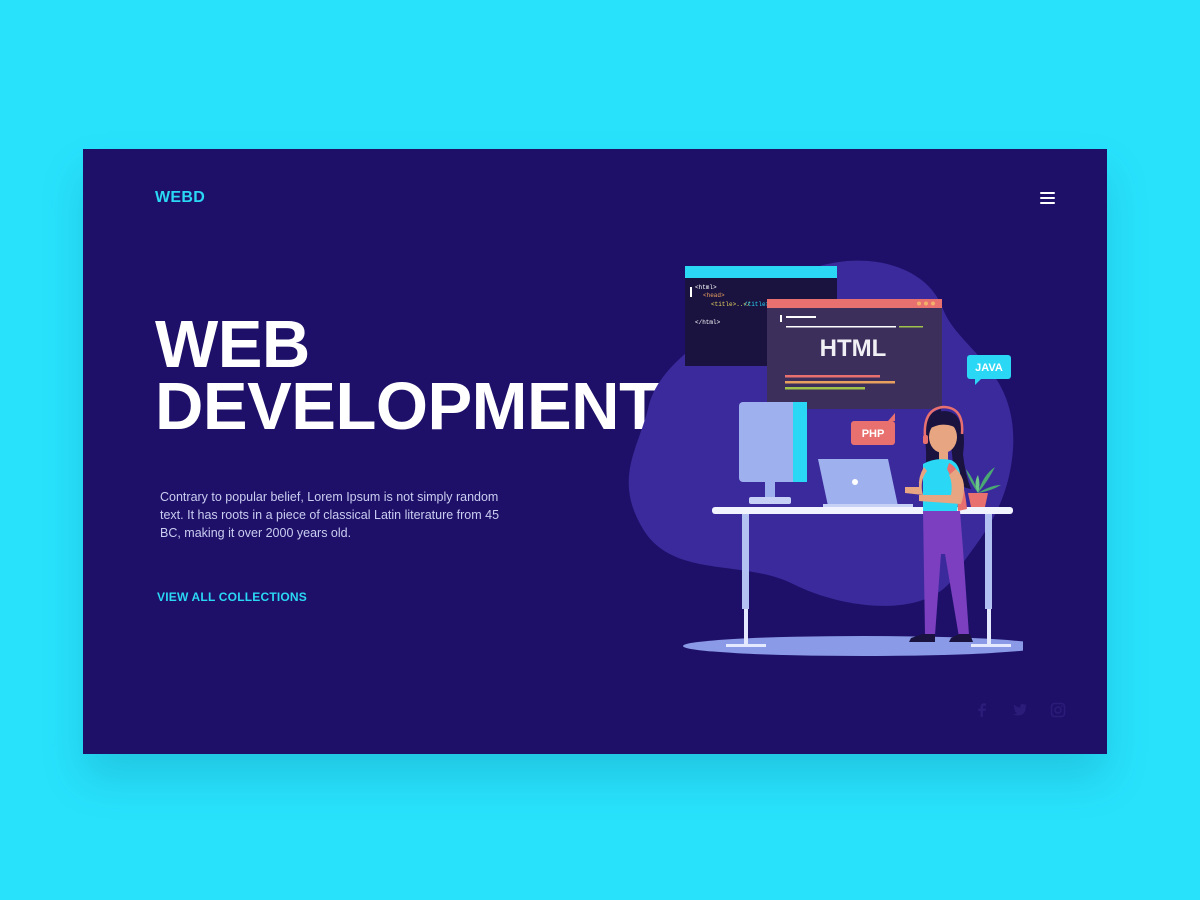 The width and height of the screenshot is (1200, 900). What do you see at coordinates (1048, 198) in the screenshot?
I see `hamburger-menu-icon` at bounding box center [1048, 198].